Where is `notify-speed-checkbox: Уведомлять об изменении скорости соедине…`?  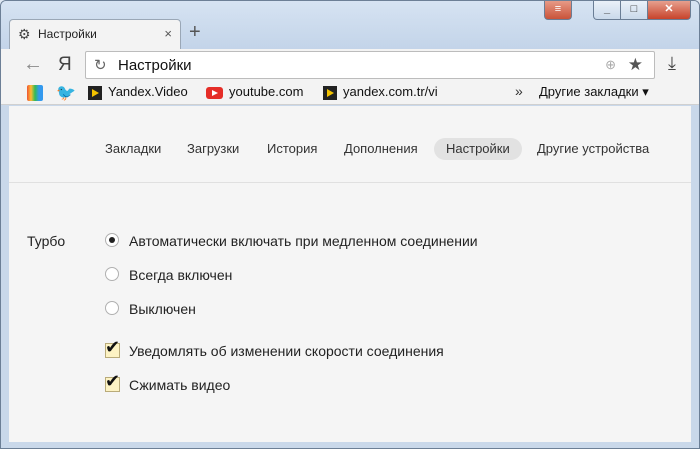 notify-speed-checkbox: Уведомлять об изменении скорости соедине… is located at coordinates (274, 349).